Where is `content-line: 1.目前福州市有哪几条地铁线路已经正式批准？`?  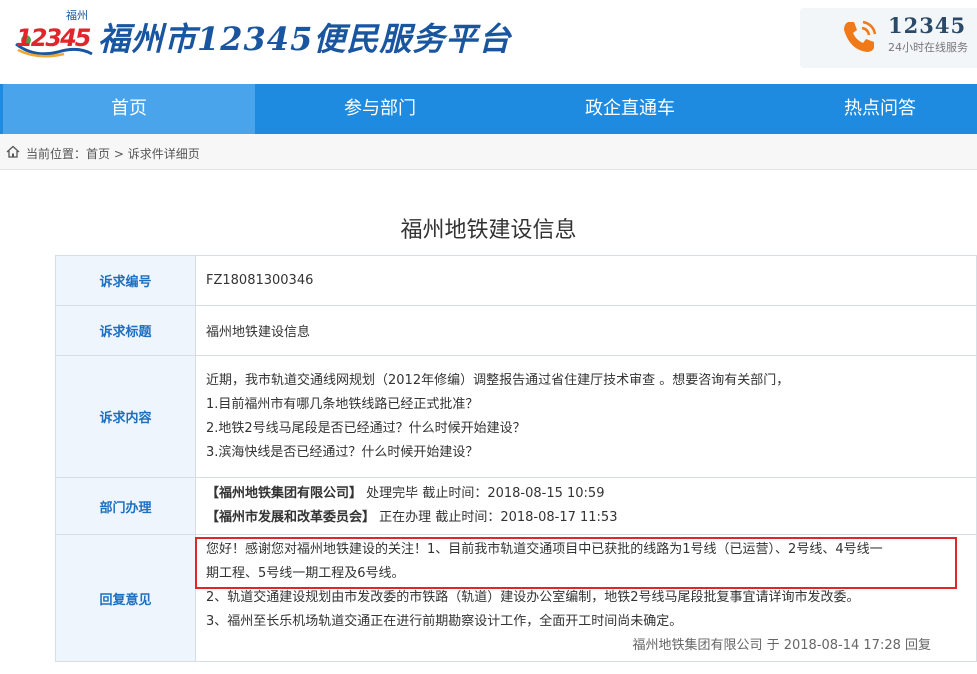
content-line: 1.目前福州市有哪几条地铁线路已经正式批准？ is located at coordinates (342, 404).